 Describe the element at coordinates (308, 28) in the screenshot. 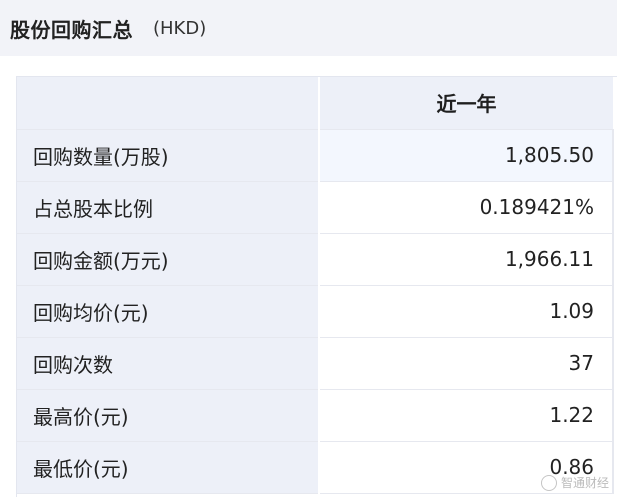

I see `section-header: 股份回购汇总 (HKD)` at that location.